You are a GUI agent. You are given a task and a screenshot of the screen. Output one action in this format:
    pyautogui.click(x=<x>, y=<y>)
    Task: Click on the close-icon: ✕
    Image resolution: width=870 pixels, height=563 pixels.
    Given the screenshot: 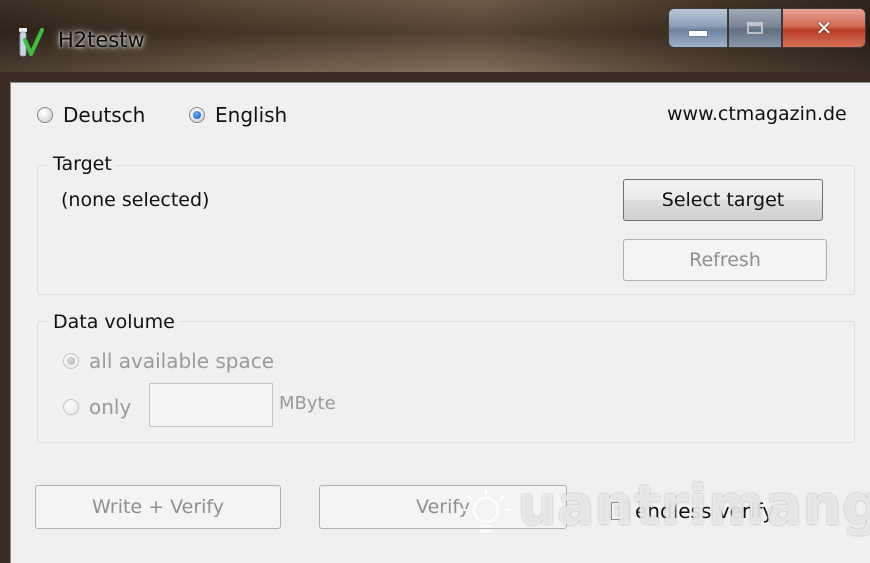 What is the action you would take?
    pyautogui.click(x=824, y=28)
    